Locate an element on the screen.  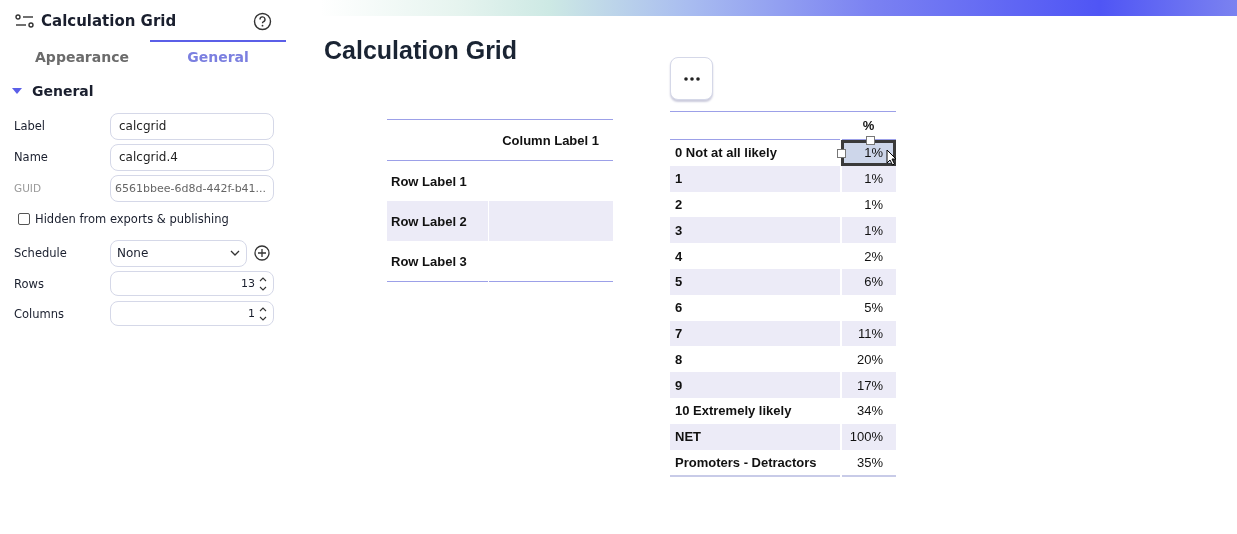
row-label: Promoters - Detractors is located at coordinates (755, 463).